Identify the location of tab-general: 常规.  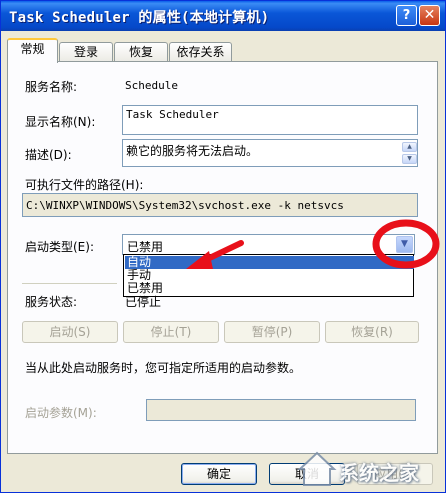
(32, 50).